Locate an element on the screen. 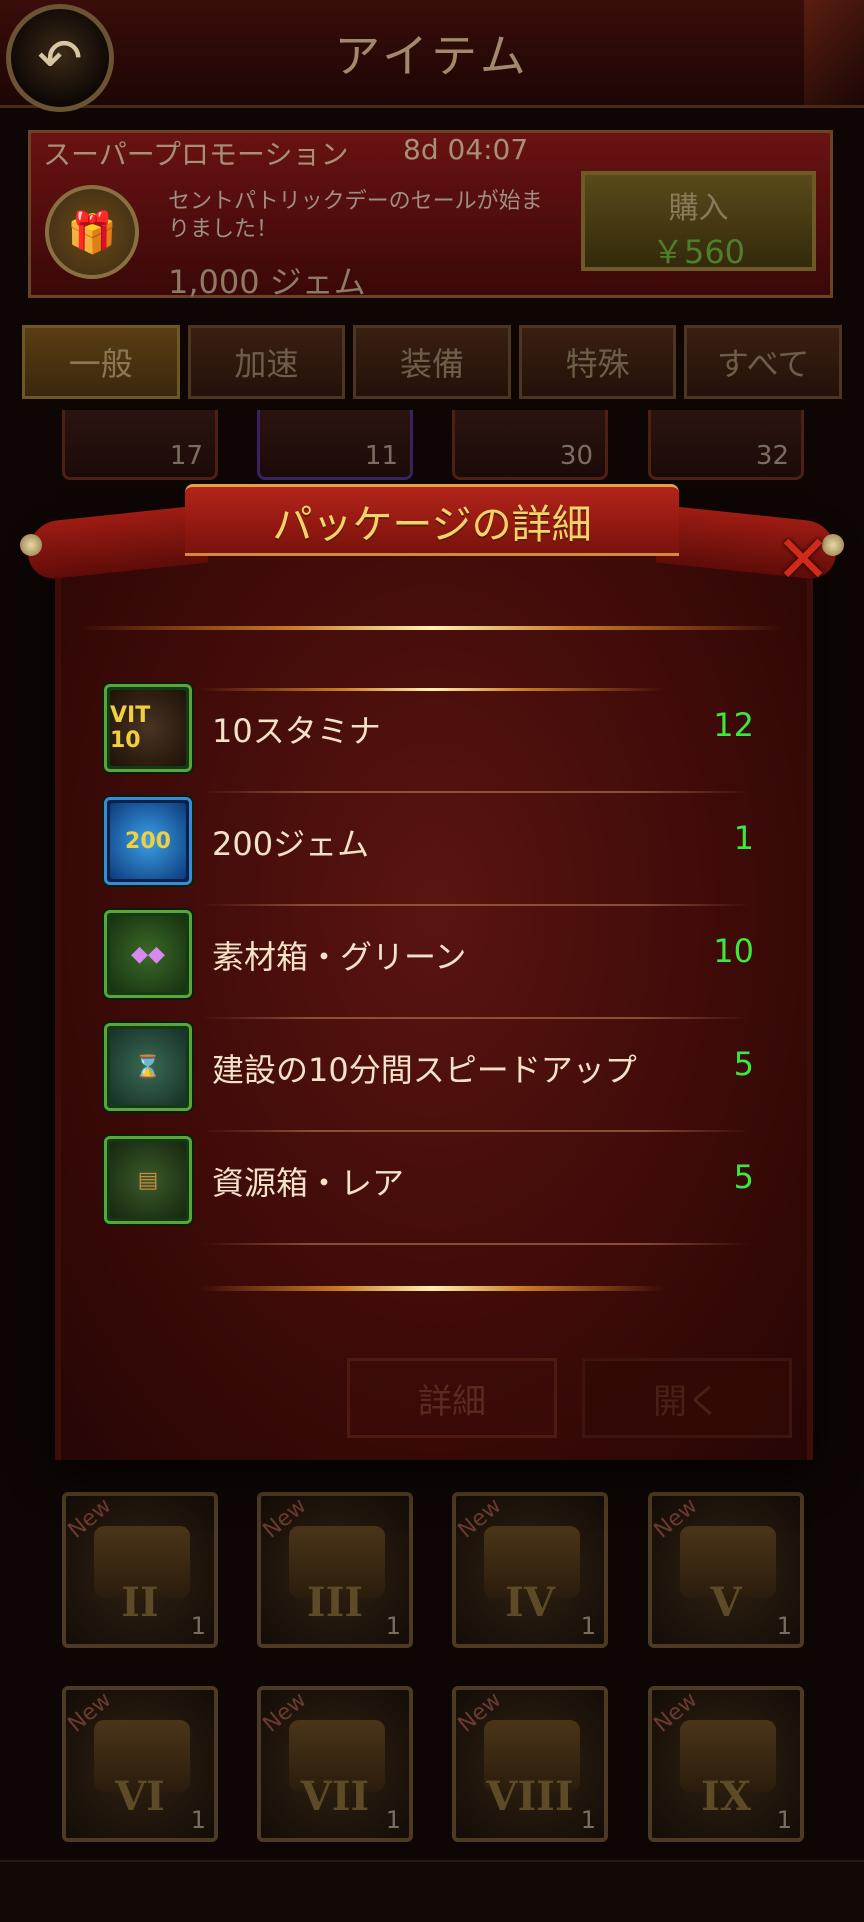 The width and height of the screenshot is (864, 1922). item-slot: 30 is located at coordinates (530, 445).